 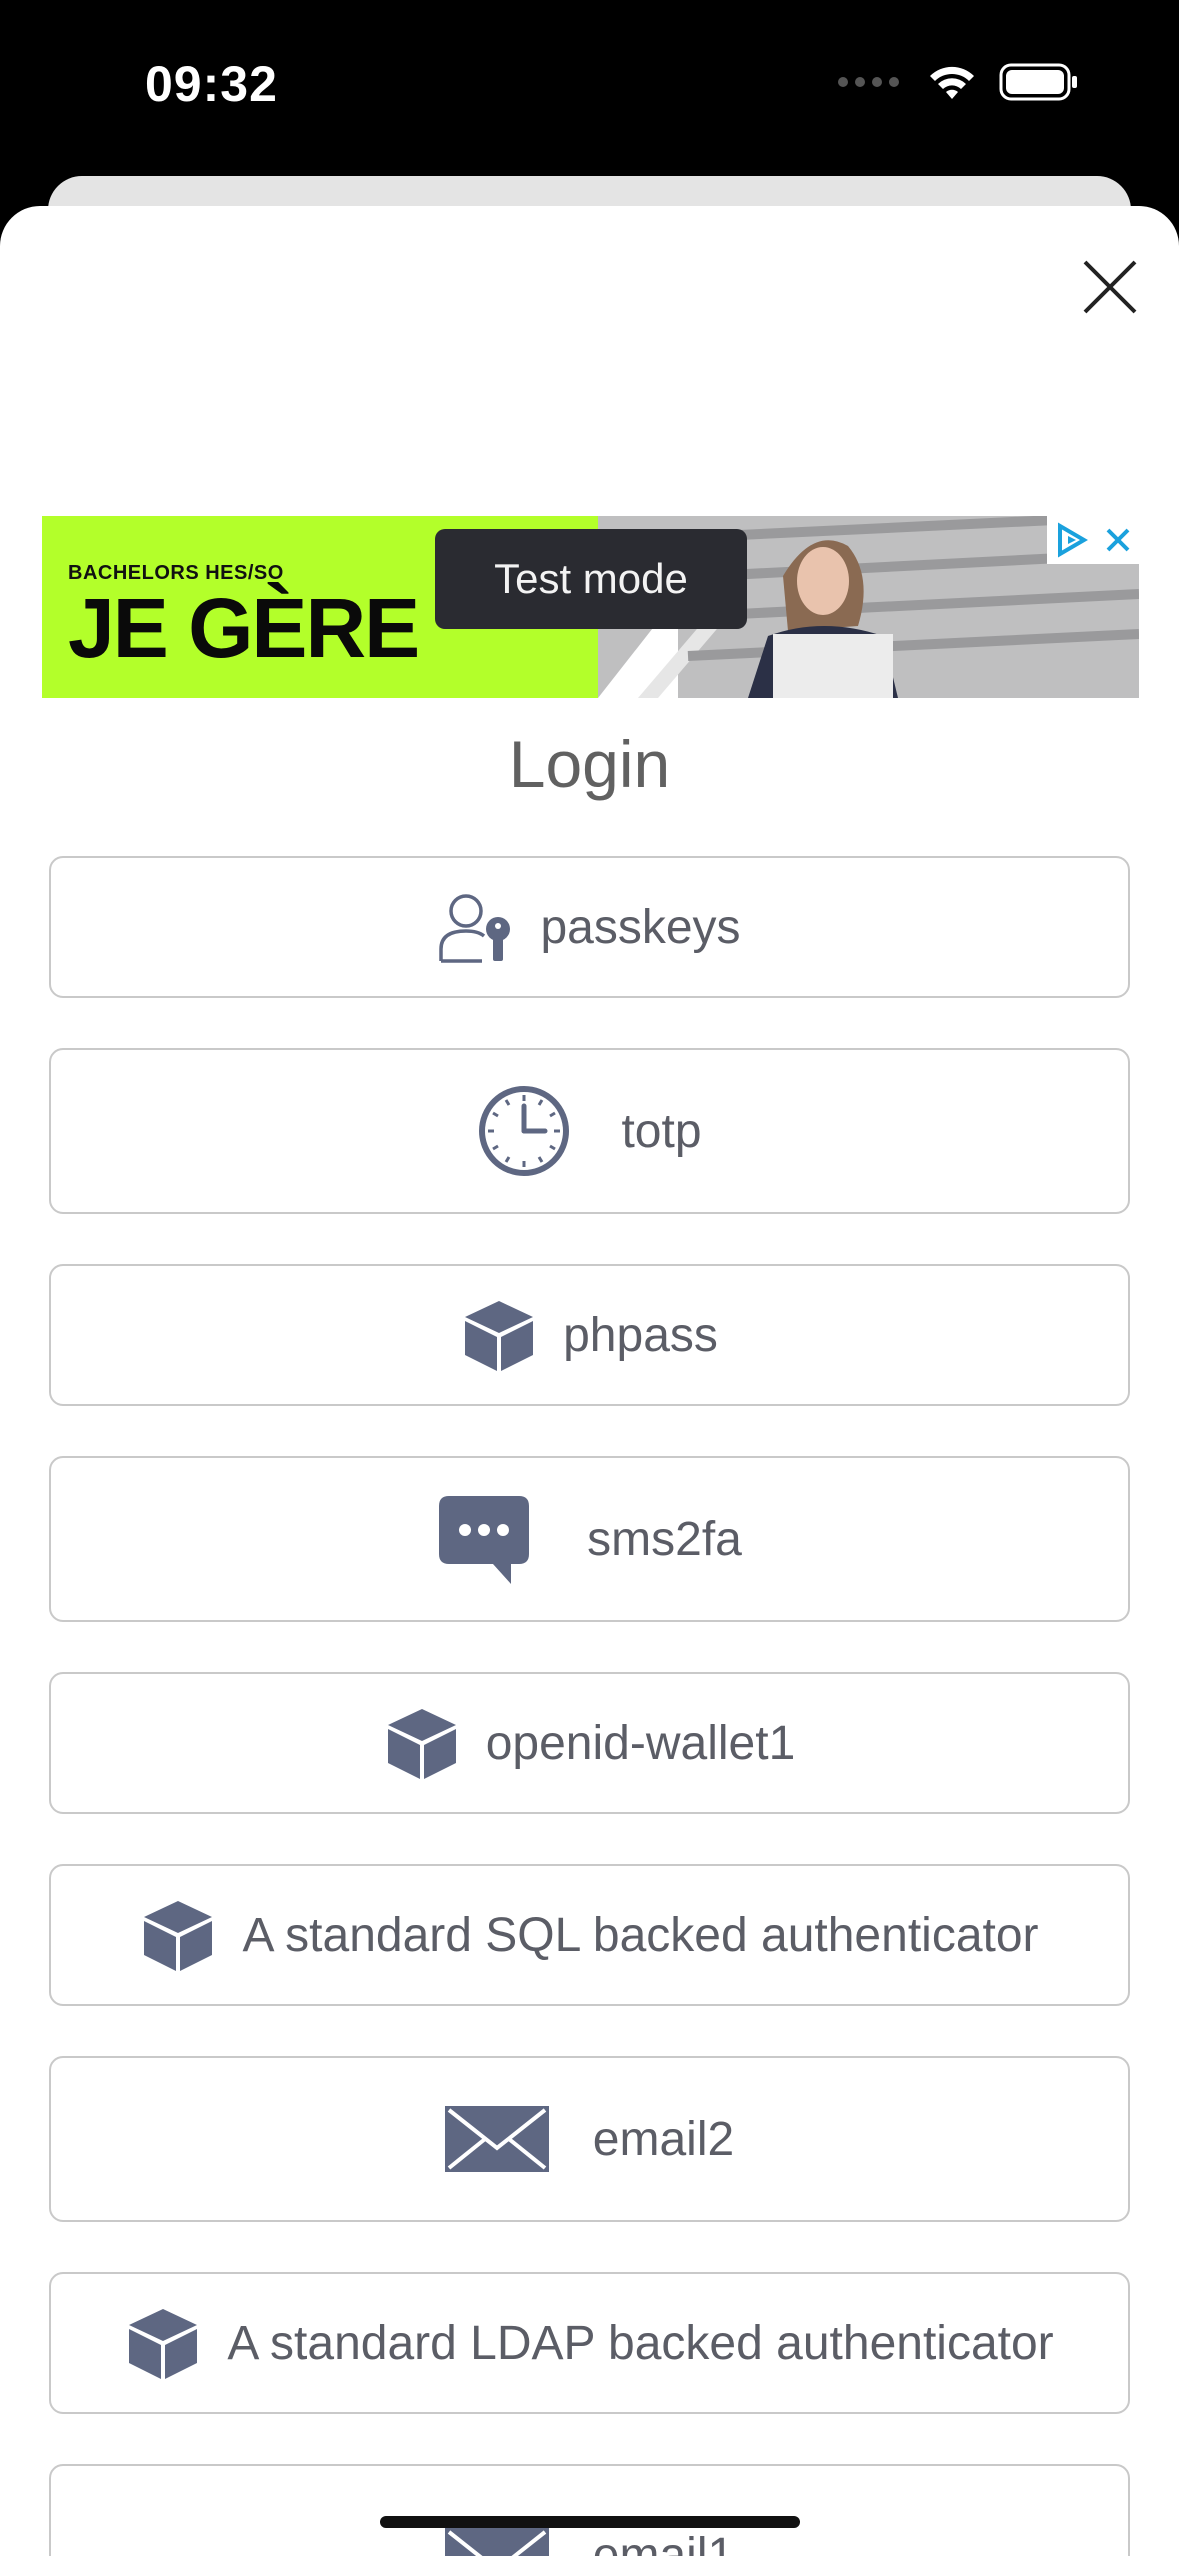 What do you see at coordinates (589, 90) in the screenshot?
I see `status-bar: 09:32` at bounding box center [589, 90].